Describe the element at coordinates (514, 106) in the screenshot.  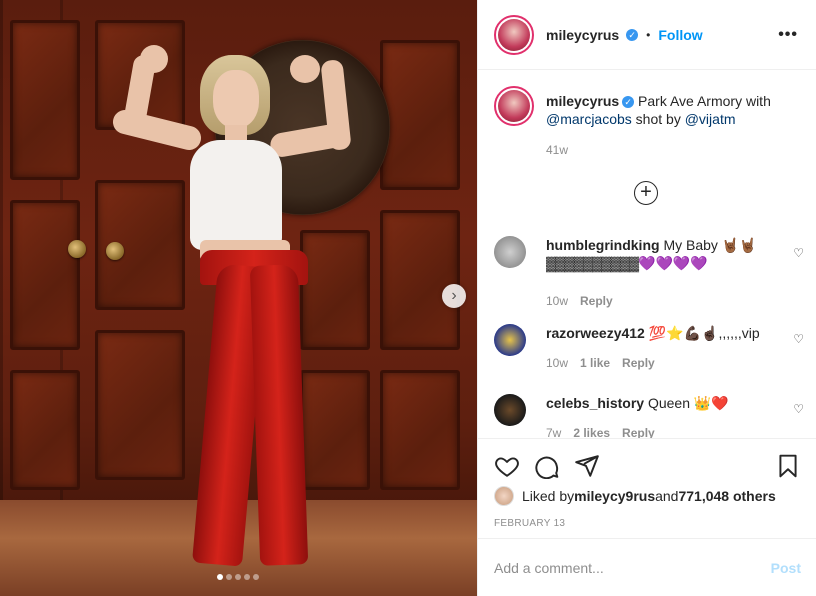
I see `caption-avatar` at that location.